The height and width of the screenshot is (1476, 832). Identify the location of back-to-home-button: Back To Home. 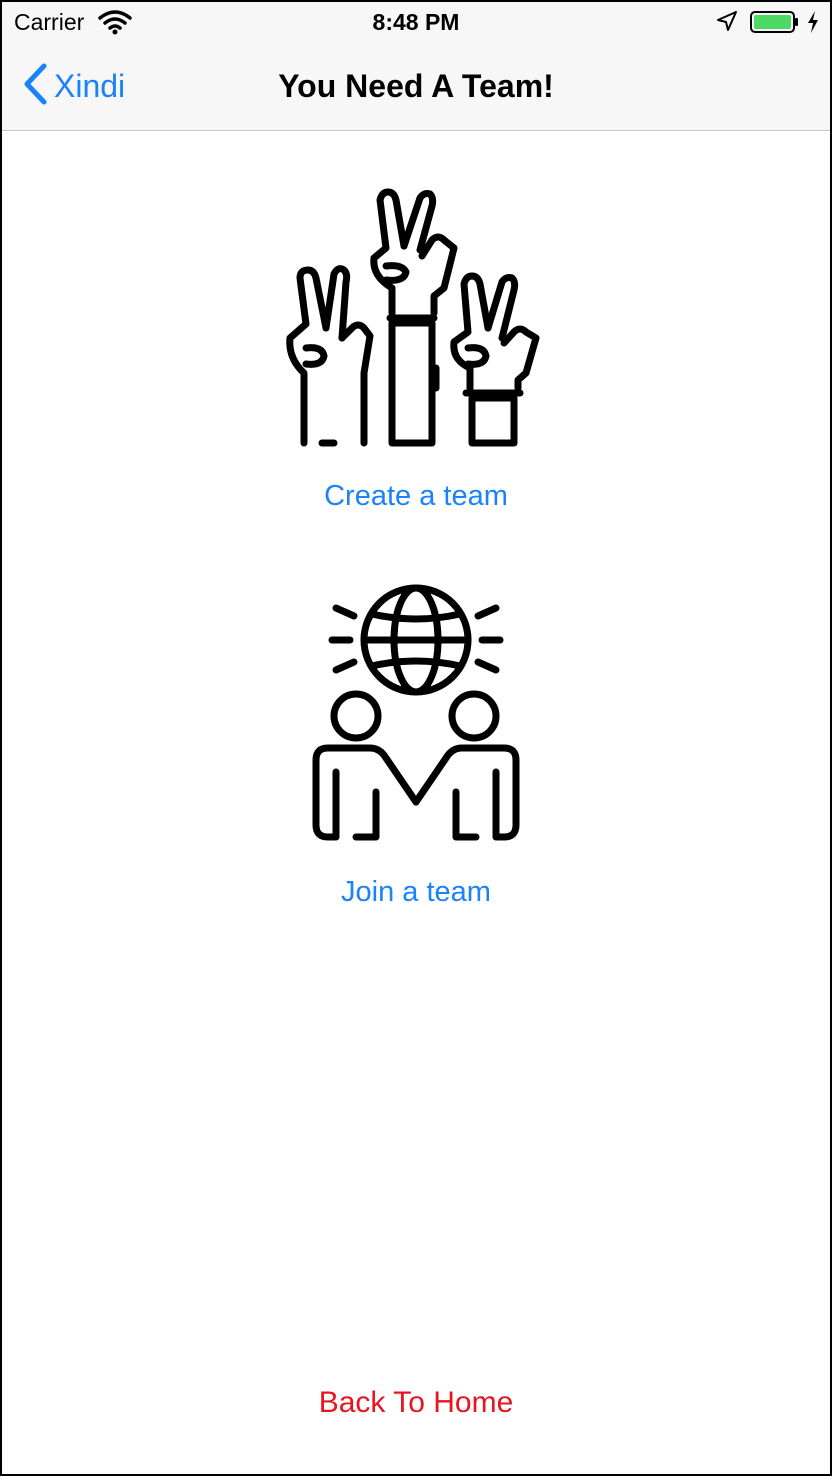
(416, 1403).